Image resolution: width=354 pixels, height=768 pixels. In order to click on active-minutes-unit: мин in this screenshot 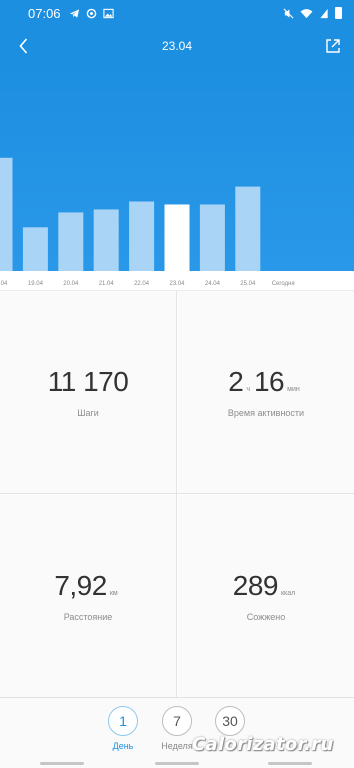, I will do `click(293, 389)`.